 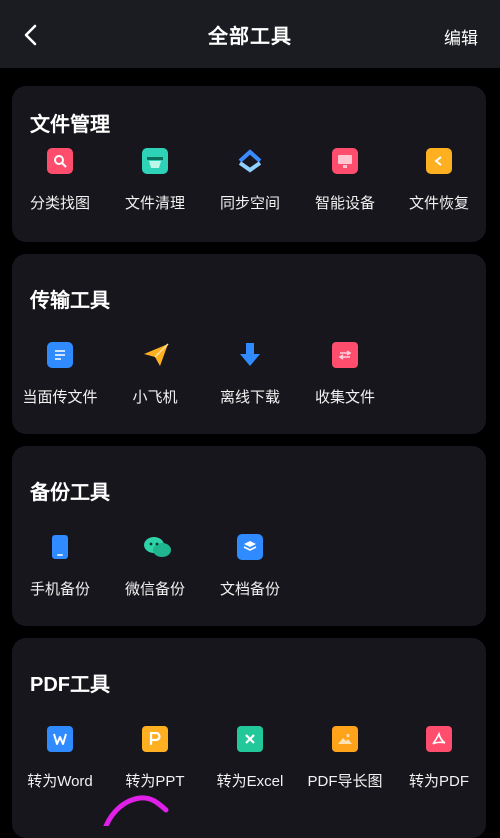 I want to click on image-search-icon, so click(x=60, y=161).